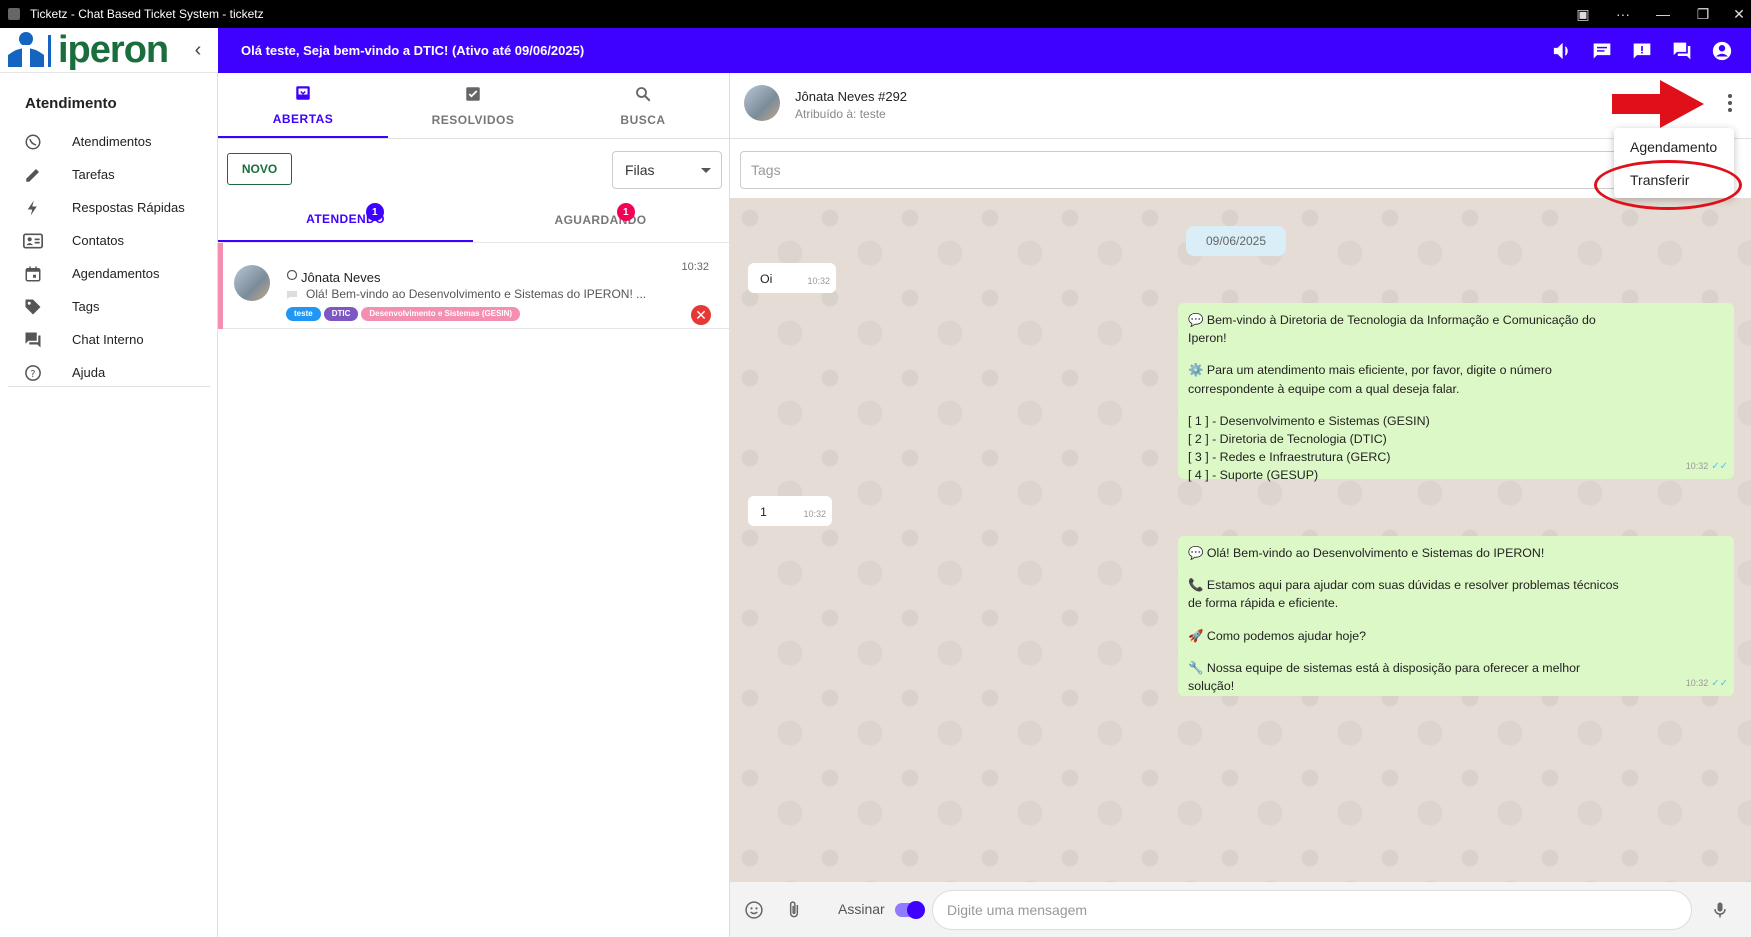 The height and width of the screenshot is (937, 1751). Describe the element at coordinates (1730, 103) in the screenshot. I see `more-vertical-icon` at that location.